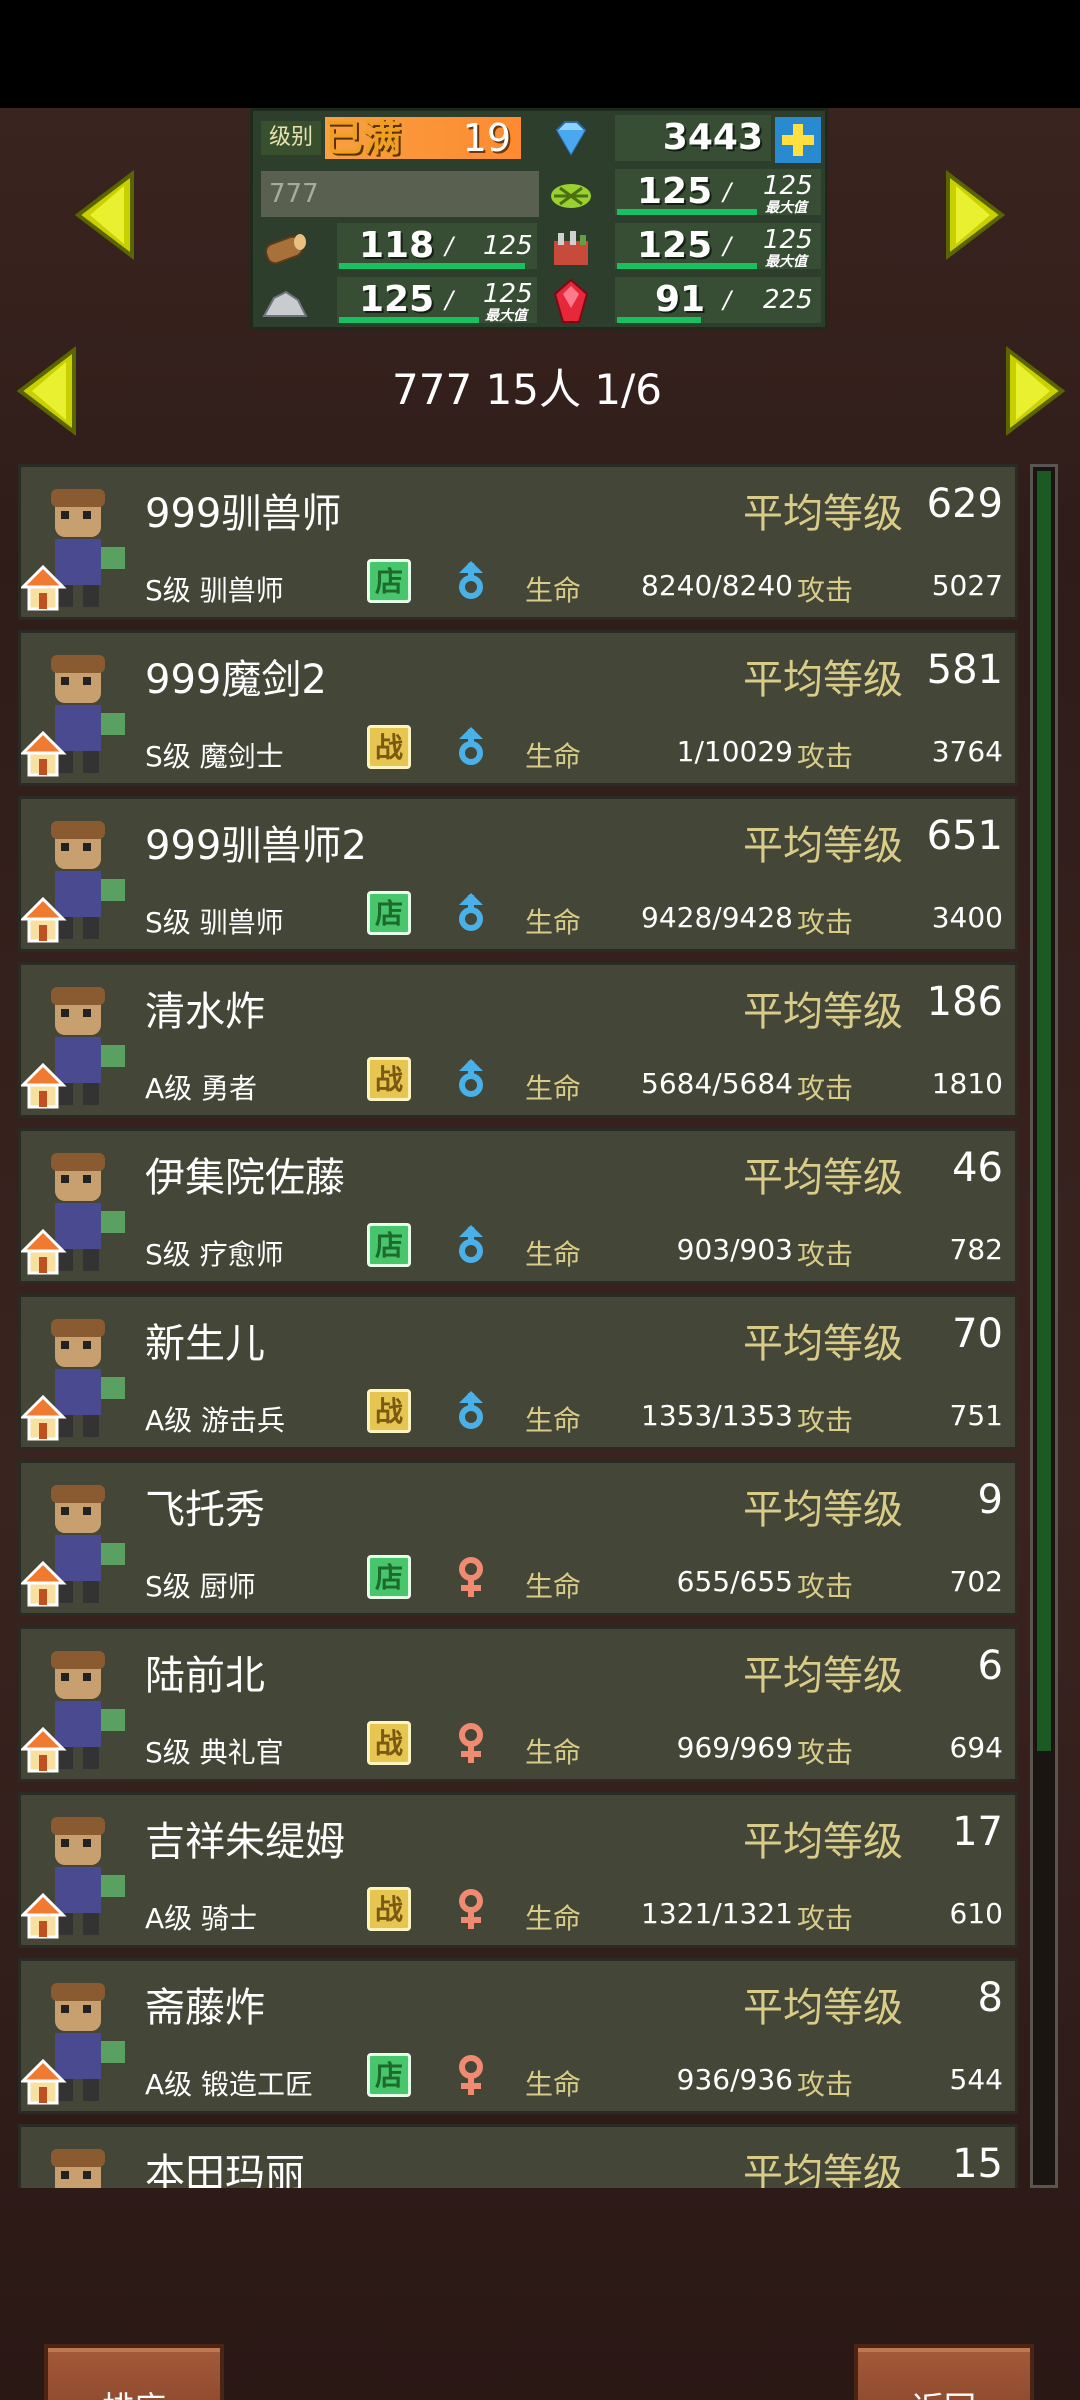  Describe the element at coordinates (977, 1832) in the screenshot. I see `avg-level-value: 17` at that location.